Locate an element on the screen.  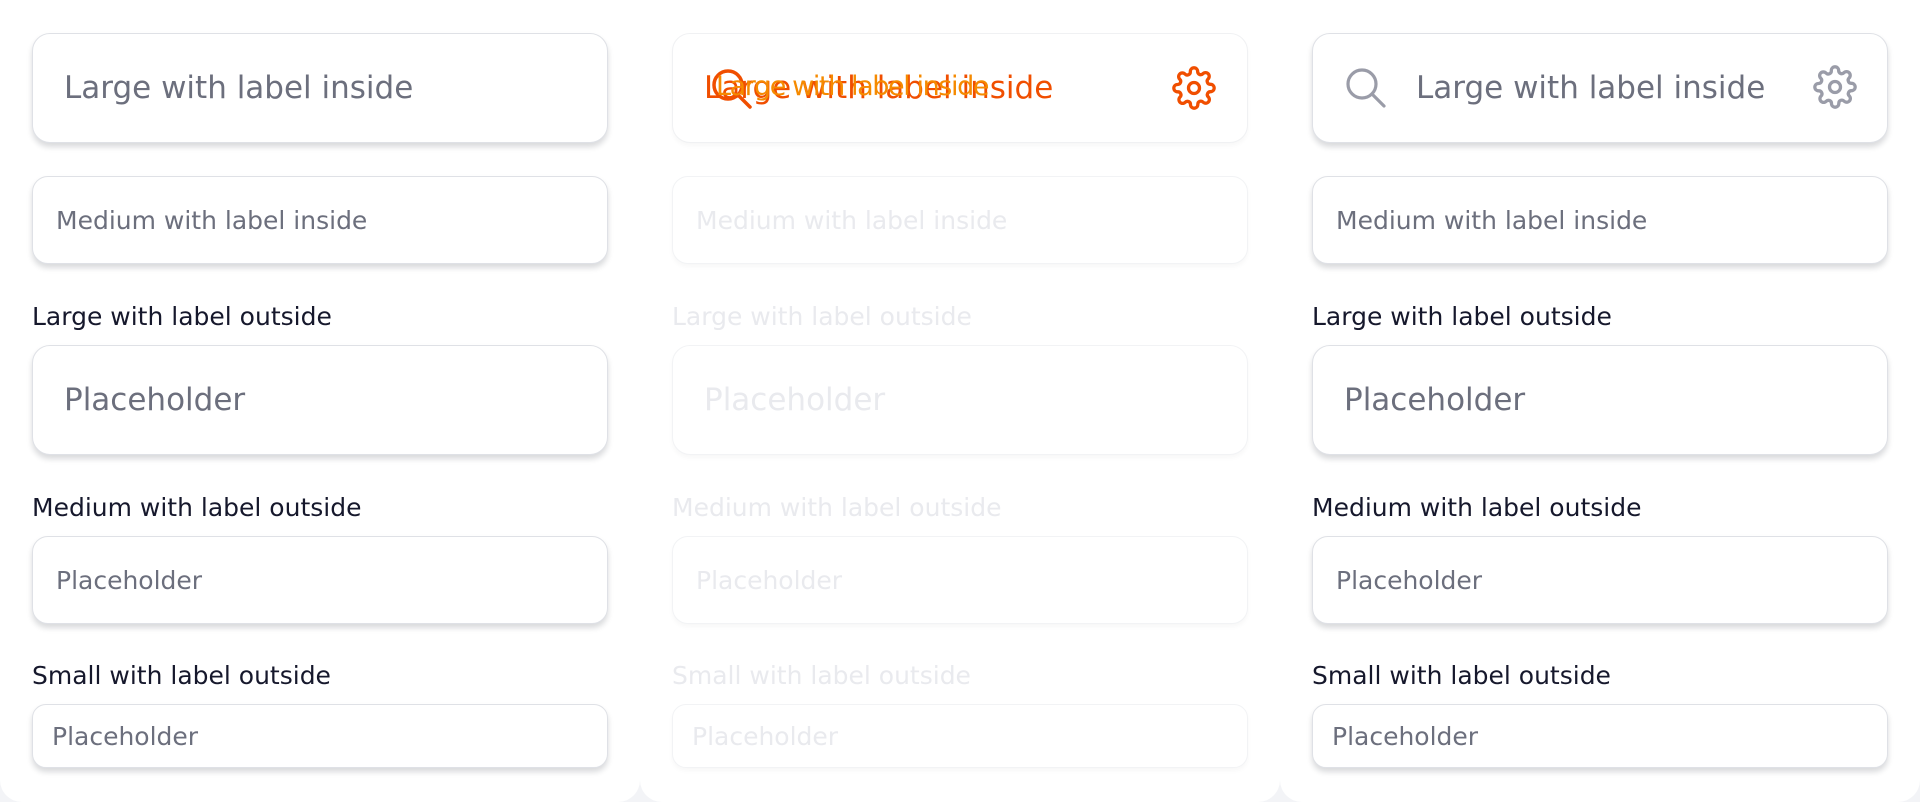
large-label-inside-input-with-icons: Large with label inside is located at coordinates (1600, 88).